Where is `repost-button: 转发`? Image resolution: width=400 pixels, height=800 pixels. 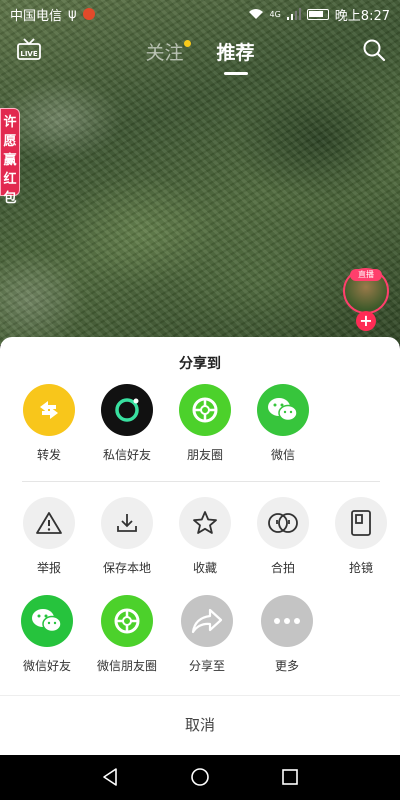 repost-button: 转发 is located at coordinates (49, 423).